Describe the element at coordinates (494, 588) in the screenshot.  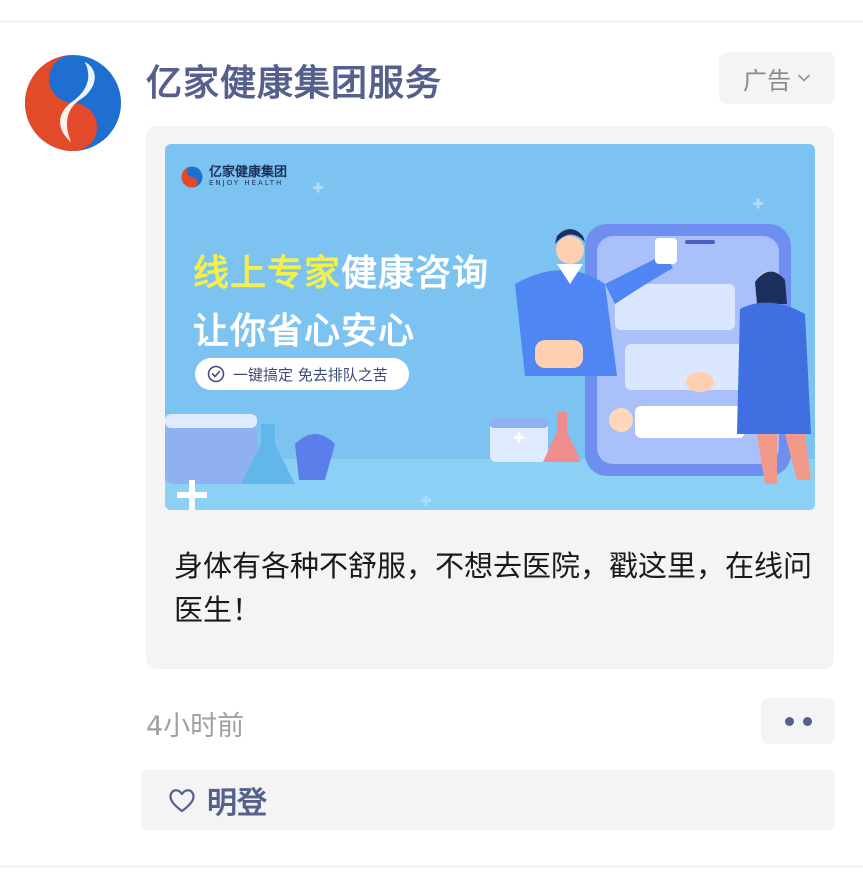
I see `ad-caption: 身体有各种不舒服，不想去医院，戳这里，在线问医生！` at that location.